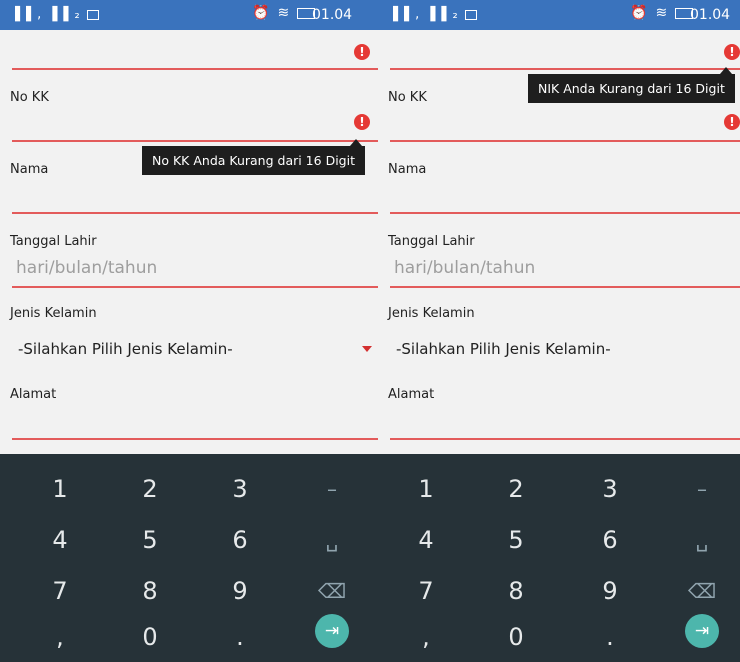  What do you see at coordinates (367, 349) in the screenshot?
I see `dropdown-arrow-icon` at bounding box center [367, 349].